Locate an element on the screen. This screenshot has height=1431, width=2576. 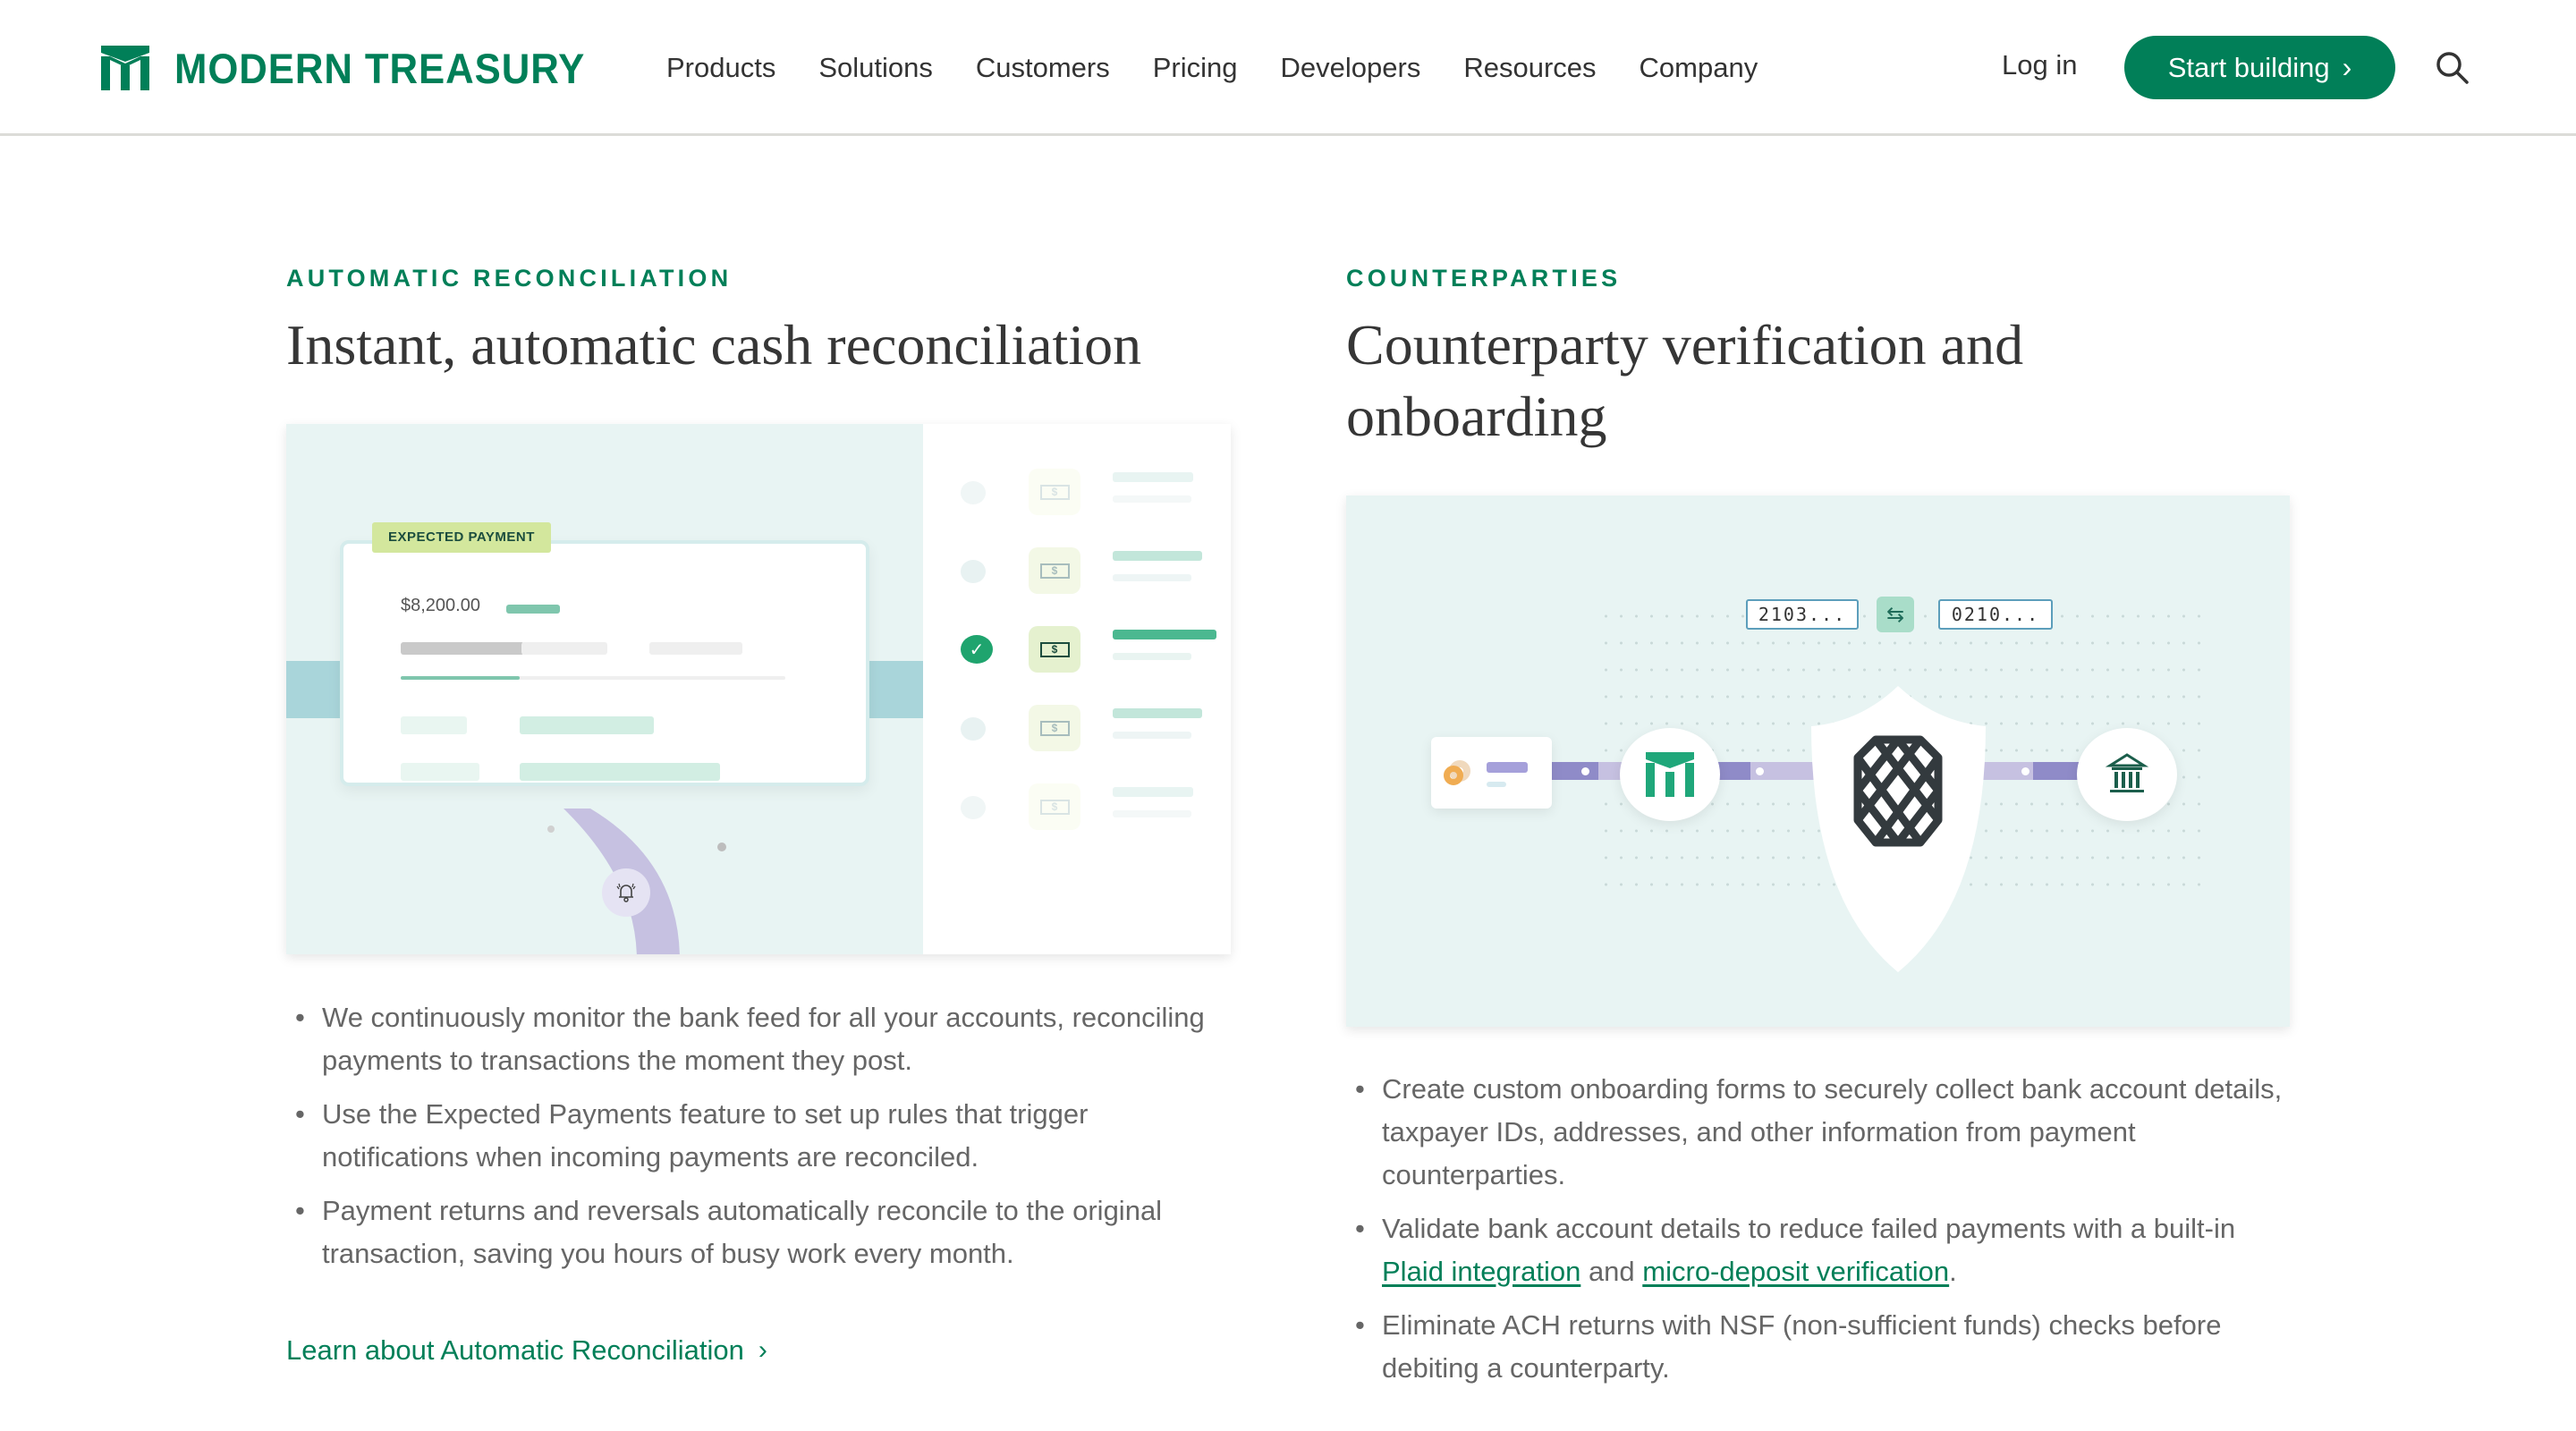
bell-icon is located at coordinates (626, 893).